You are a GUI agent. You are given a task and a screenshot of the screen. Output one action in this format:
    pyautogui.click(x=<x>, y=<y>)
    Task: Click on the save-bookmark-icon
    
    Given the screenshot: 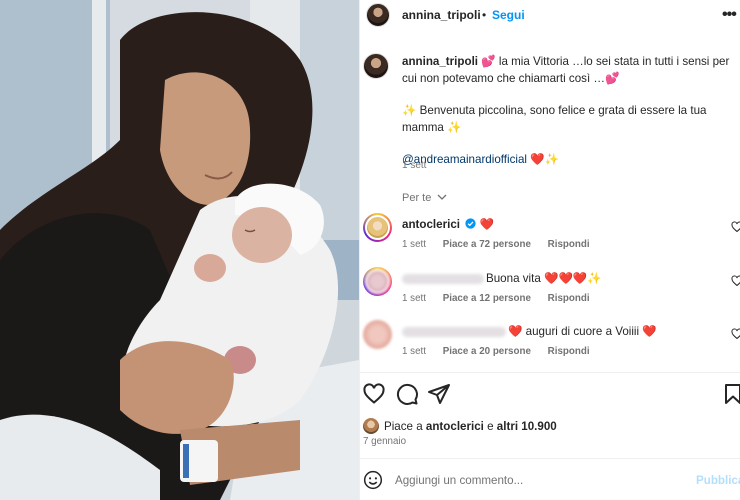 What is the action you would take?
    pyautogui.click(x=730, y=394)
    